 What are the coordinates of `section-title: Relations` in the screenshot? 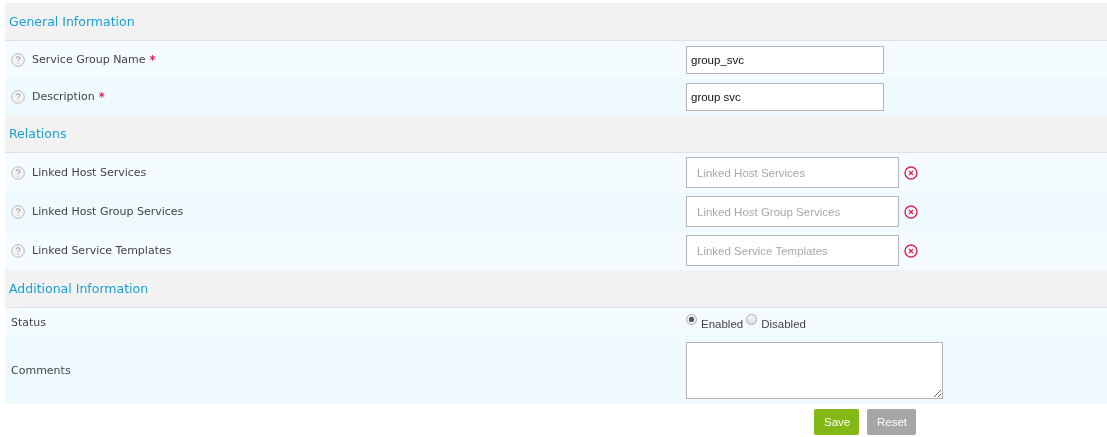 It's located at (38, 133).